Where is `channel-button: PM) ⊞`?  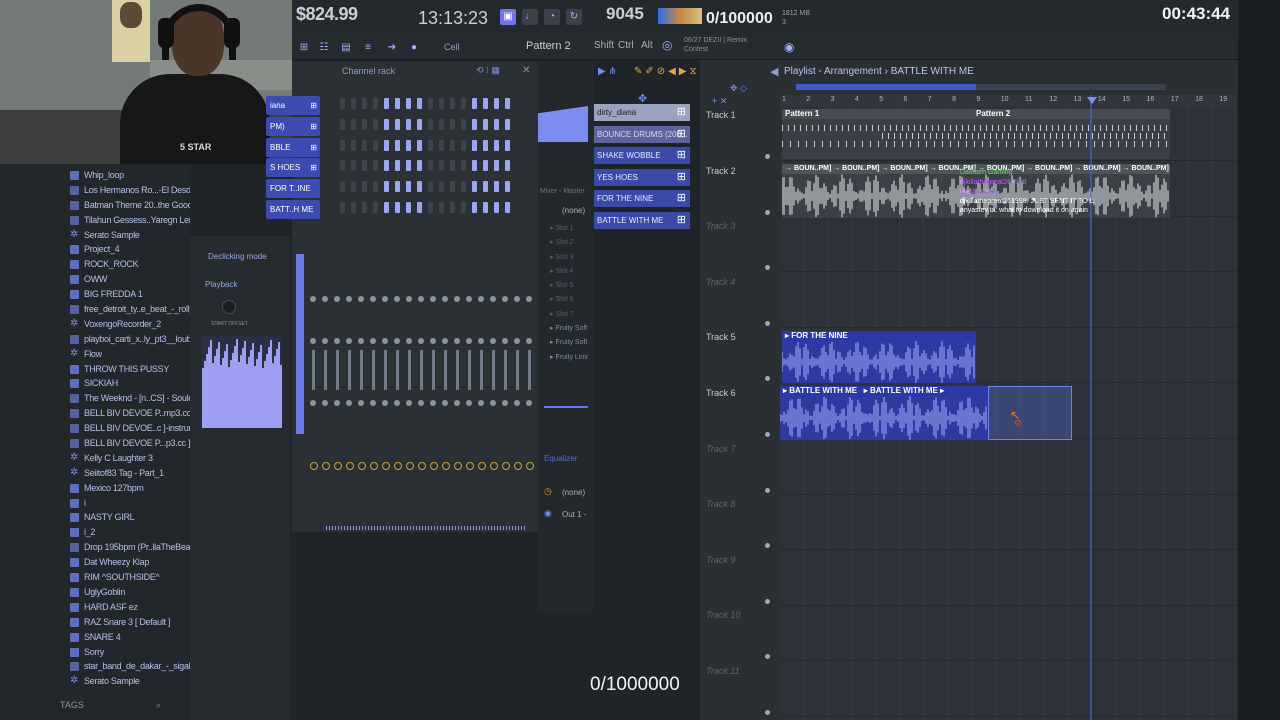 channel-button: PM) ⊞ is located at coordinates (293, 126).